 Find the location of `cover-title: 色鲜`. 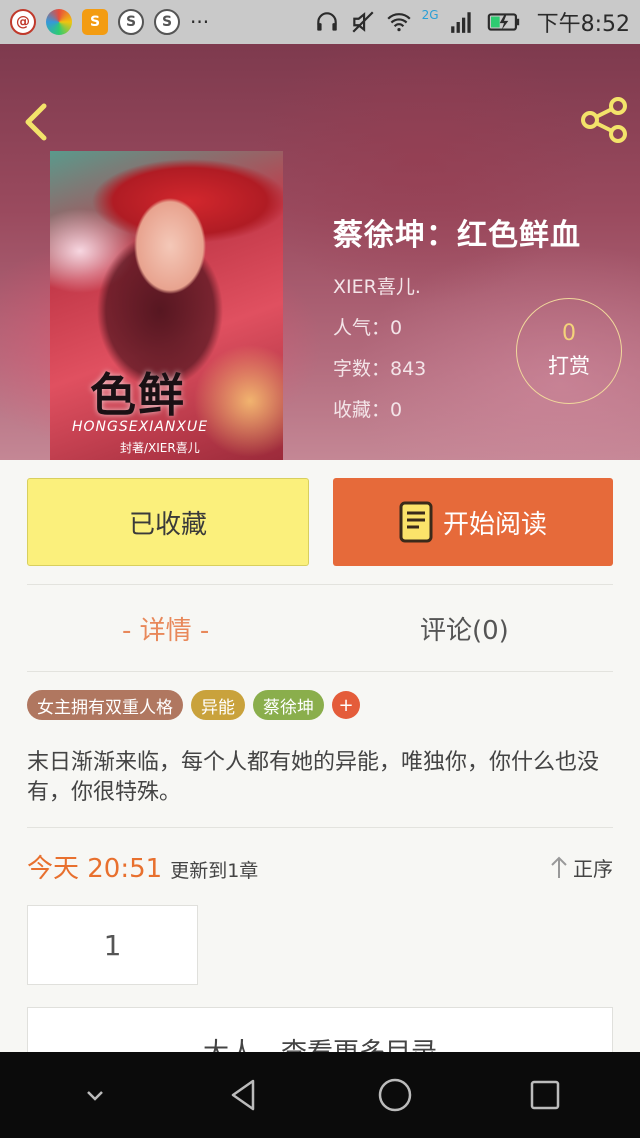

cover-title: 色鲜 is located at coordinates (138, 395).